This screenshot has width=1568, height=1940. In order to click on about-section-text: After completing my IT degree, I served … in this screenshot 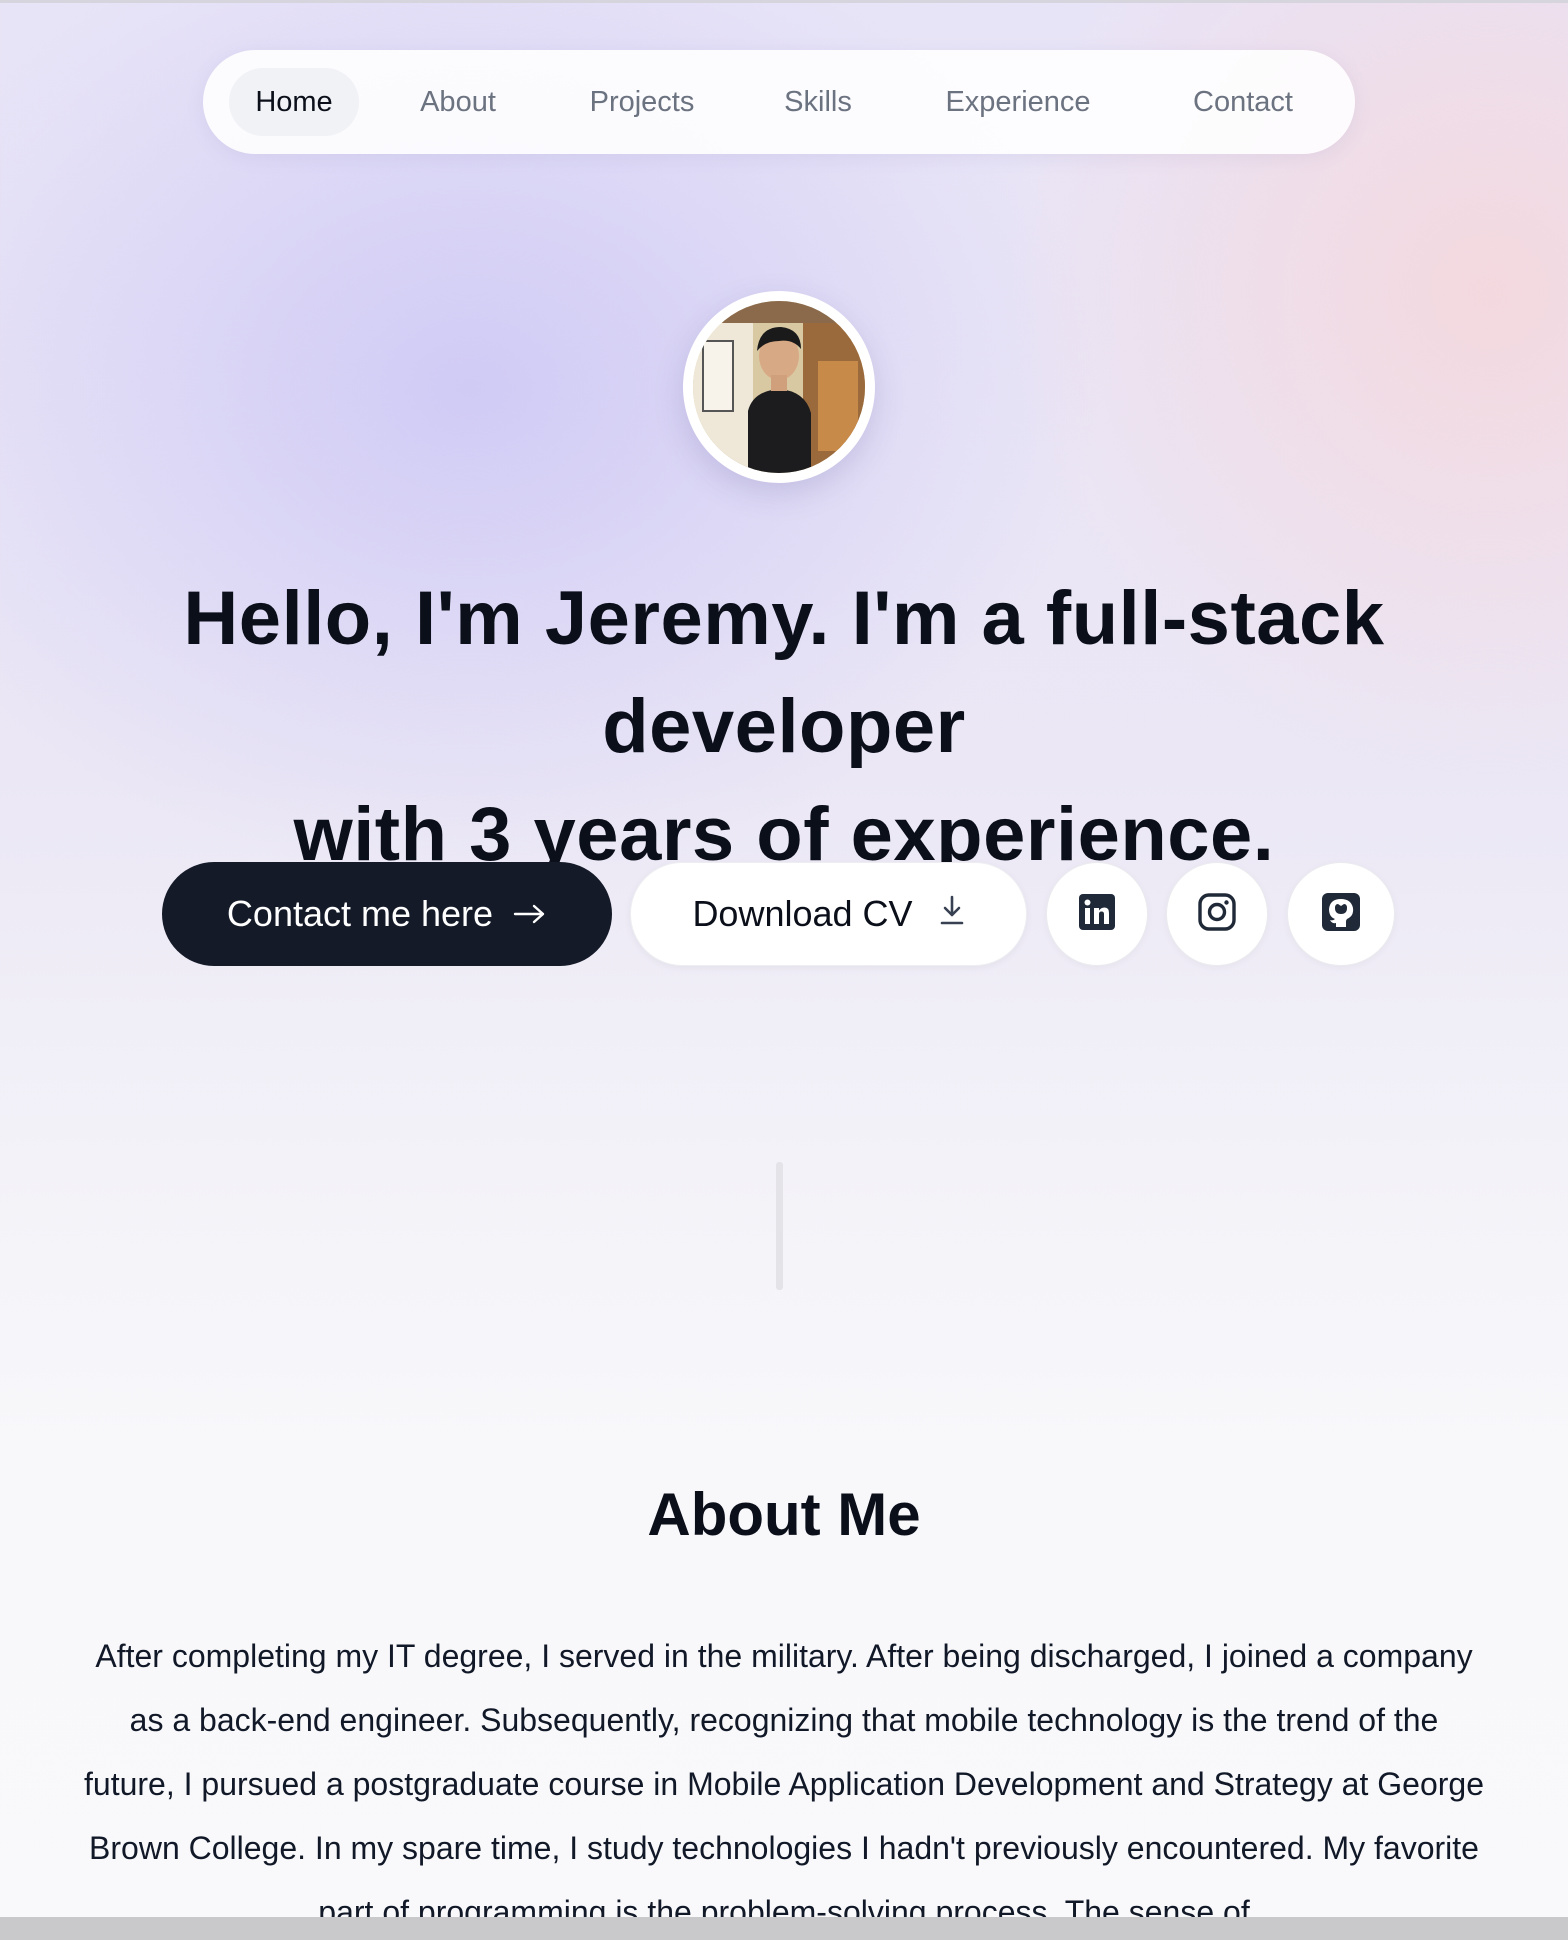, I will do `click(784, 1784)`.